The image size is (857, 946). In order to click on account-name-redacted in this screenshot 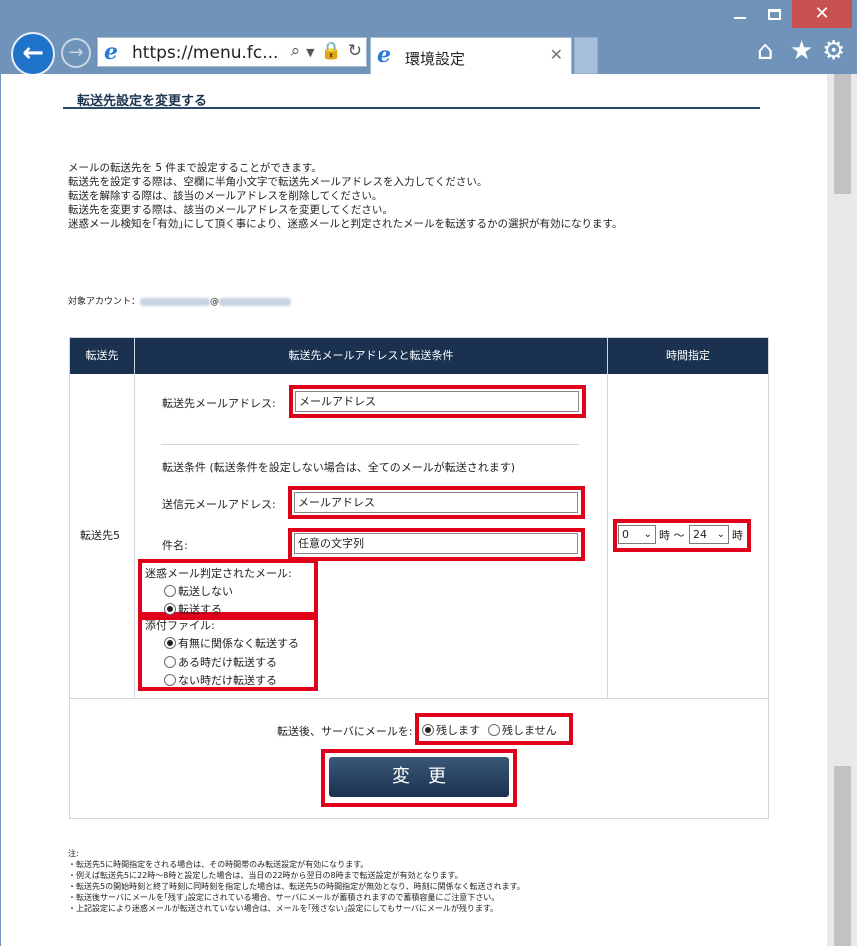, I will do `click(175, 301)`.